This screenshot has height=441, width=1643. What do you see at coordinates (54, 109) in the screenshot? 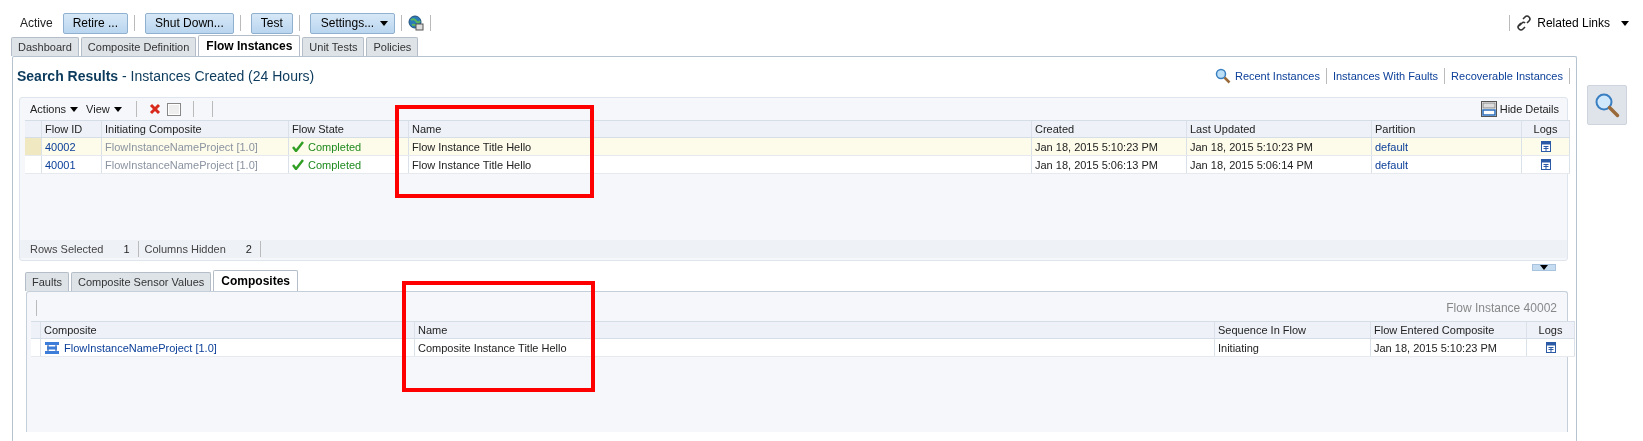
I see `menu-button: Actions` at bounding box center [54, 109].